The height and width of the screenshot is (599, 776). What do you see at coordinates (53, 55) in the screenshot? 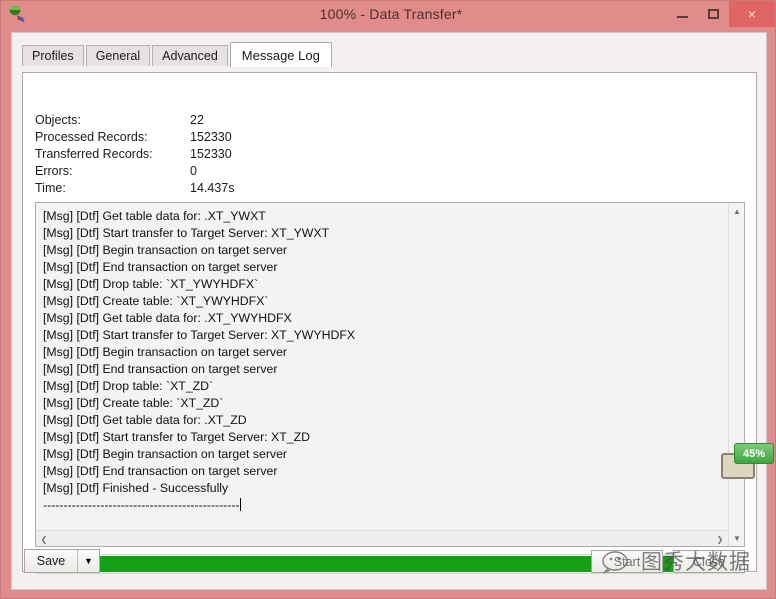
I see `tab-profiles: Profiles` at bounding box center [53, 55].